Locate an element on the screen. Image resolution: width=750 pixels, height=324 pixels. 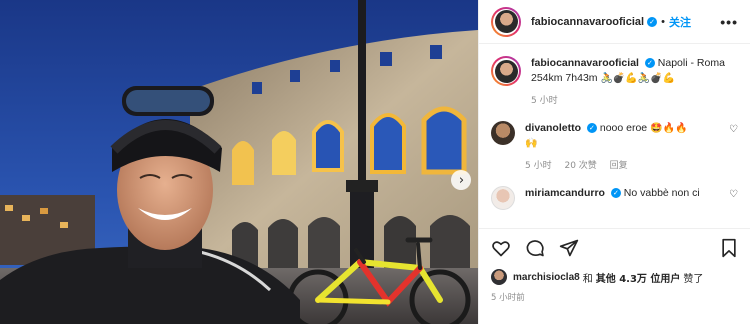
caption-emojis: 🚴💣💪🚴💣💪 is located at coordinates (638, 78).